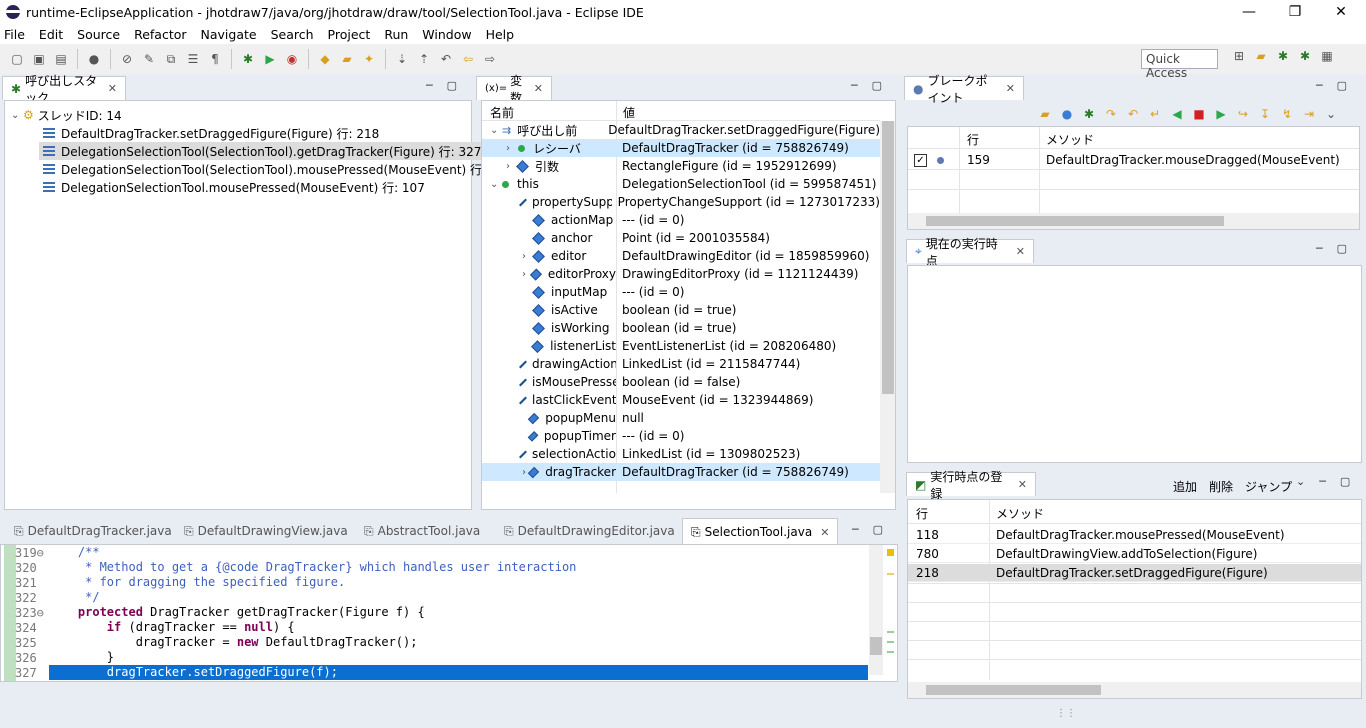  What do you see at coordinates (446, 59) in the screenshot?
I see `last-edit-icon: ↶` at bounding box center [446, 59].